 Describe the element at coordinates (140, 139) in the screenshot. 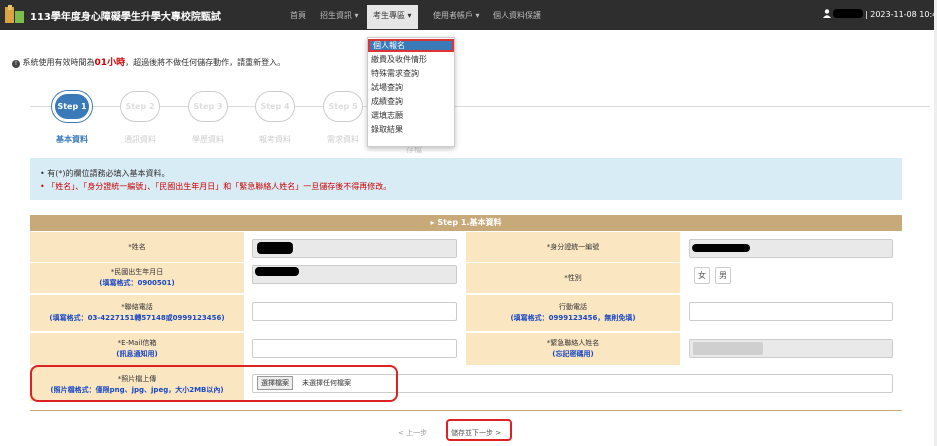

I see `step-2-label: 通訊資料` at that location.